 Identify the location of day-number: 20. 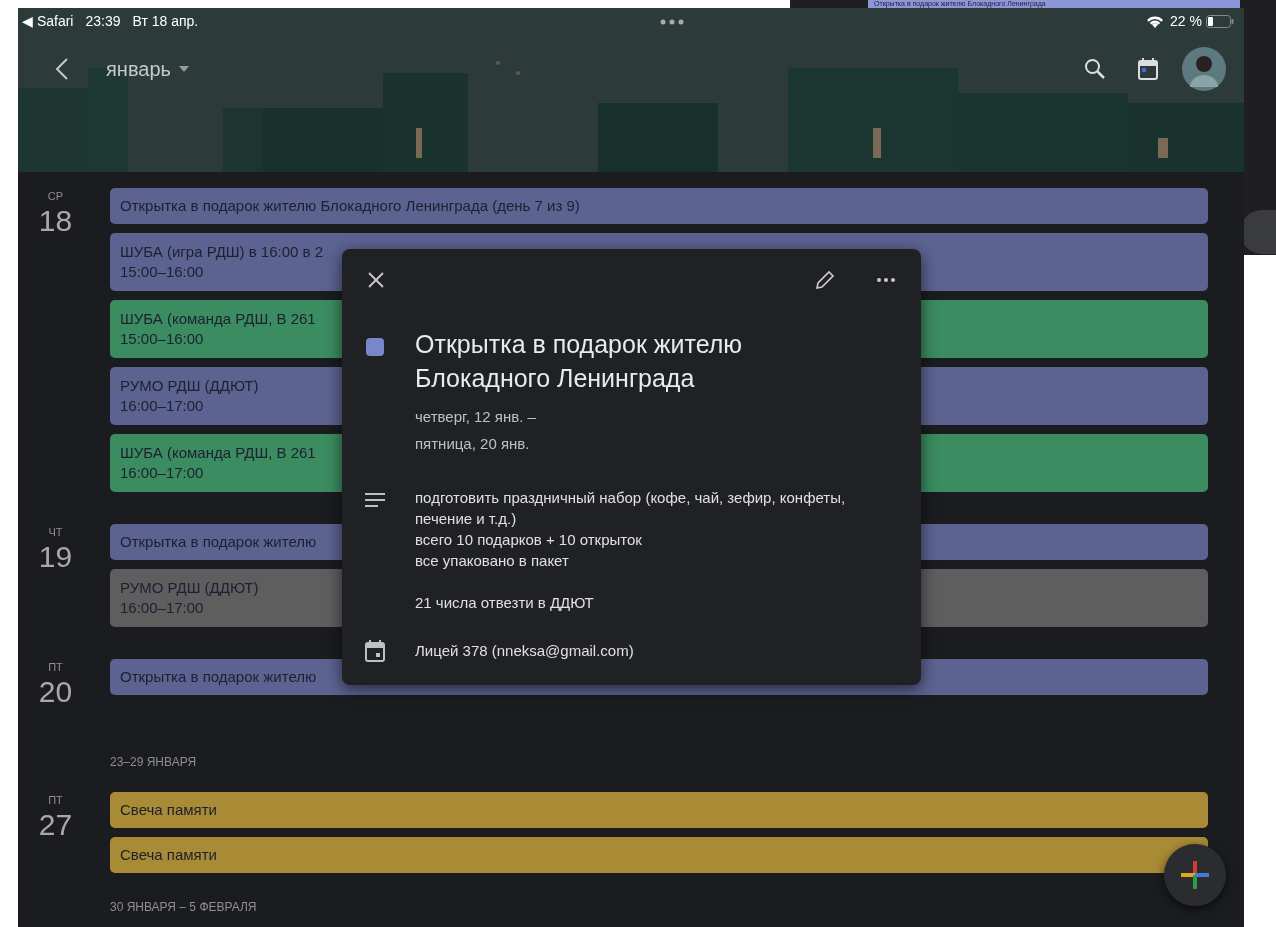
(55, 692).